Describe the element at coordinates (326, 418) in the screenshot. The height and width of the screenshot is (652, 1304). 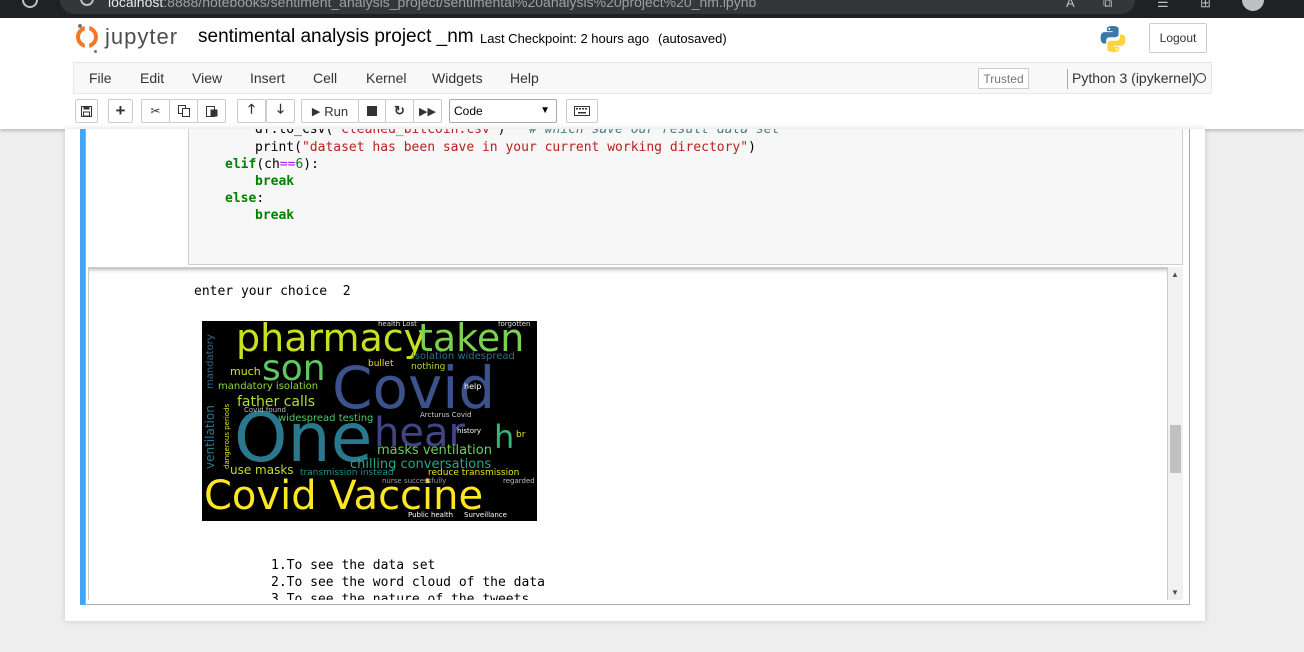
I see `wordcloud-word: widespread testing` at that location.